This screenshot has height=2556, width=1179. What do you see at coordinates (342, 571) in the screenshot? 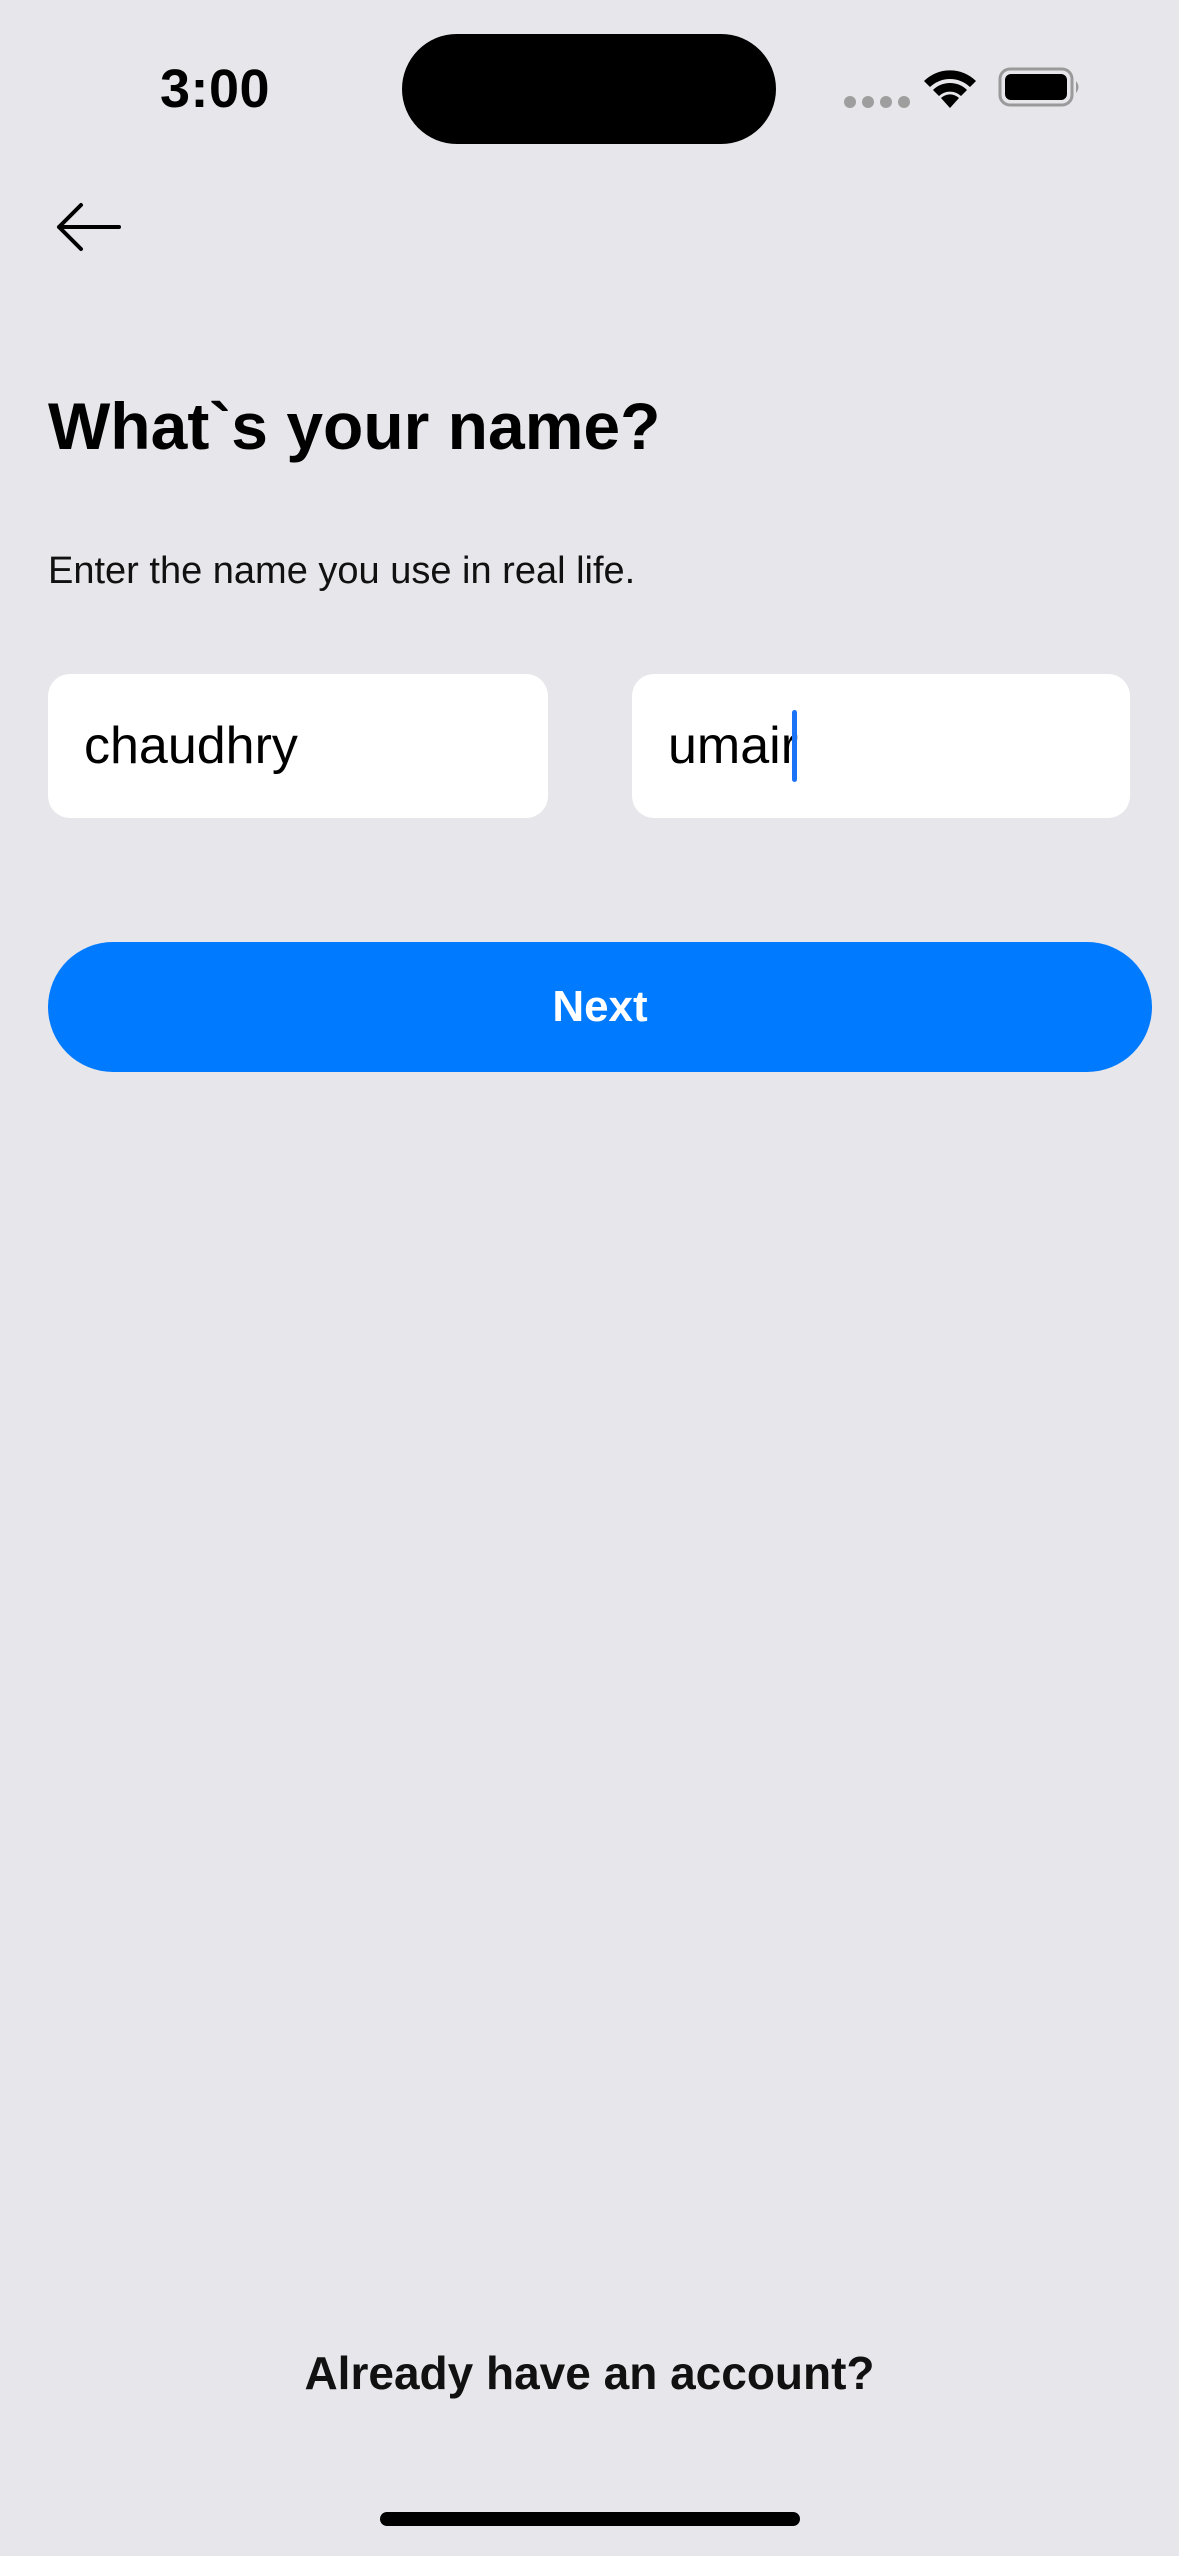
I see `page-subtitle: Enter the name you use in real life.` at bounding box center [342, 571].